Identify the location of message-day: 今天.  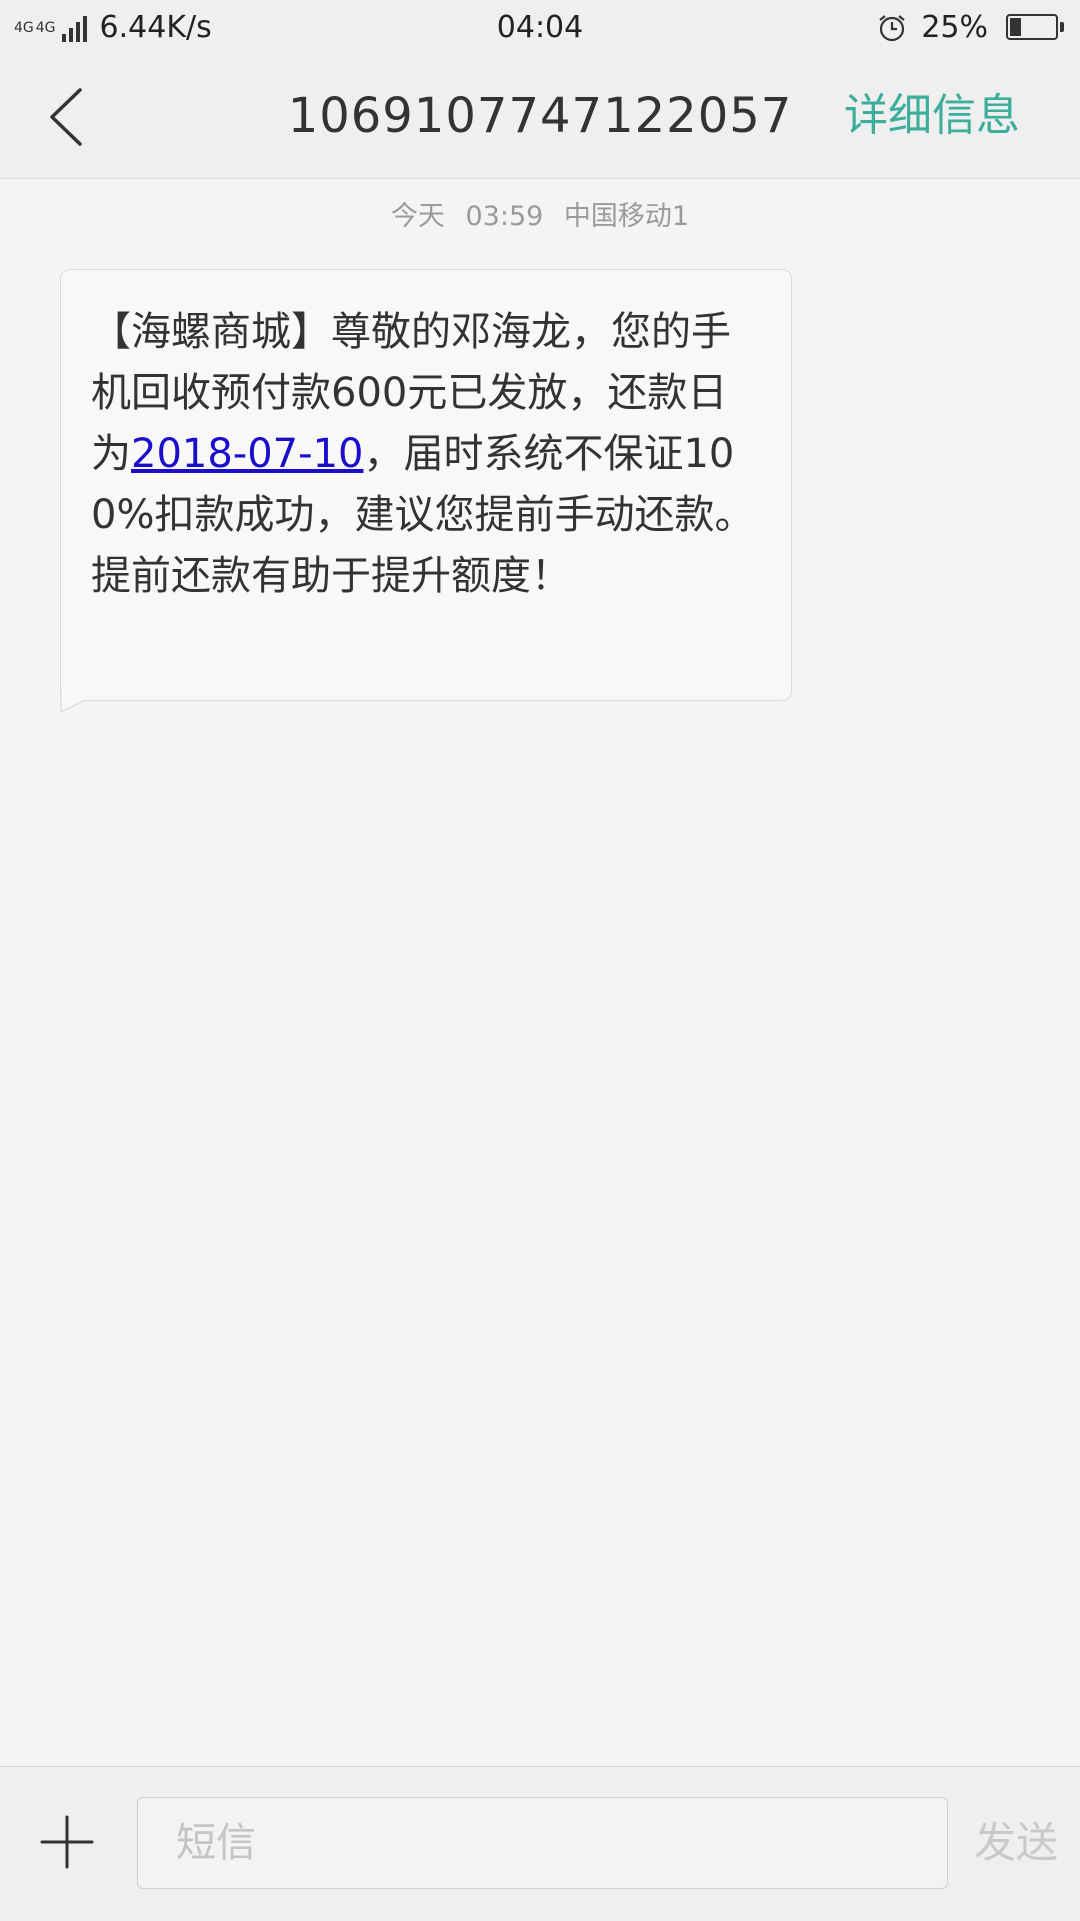
(417, 216).